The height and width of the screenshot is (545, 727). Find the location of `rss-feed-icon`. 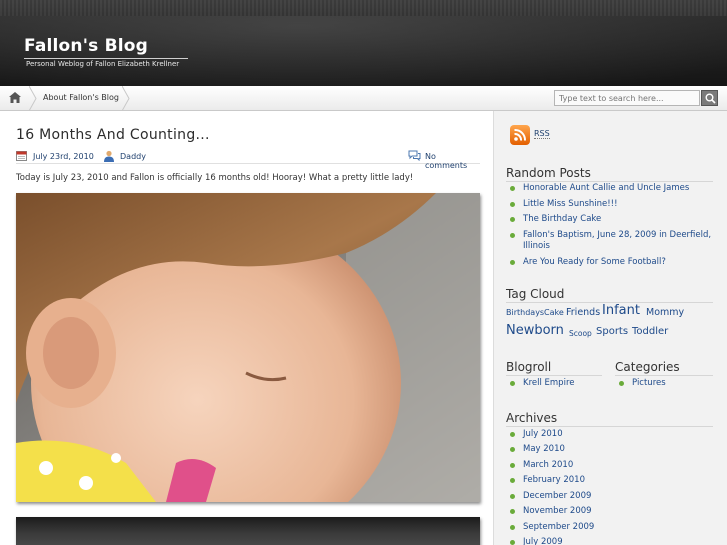

rss-feed-icon is located at coordinates (520, 135).